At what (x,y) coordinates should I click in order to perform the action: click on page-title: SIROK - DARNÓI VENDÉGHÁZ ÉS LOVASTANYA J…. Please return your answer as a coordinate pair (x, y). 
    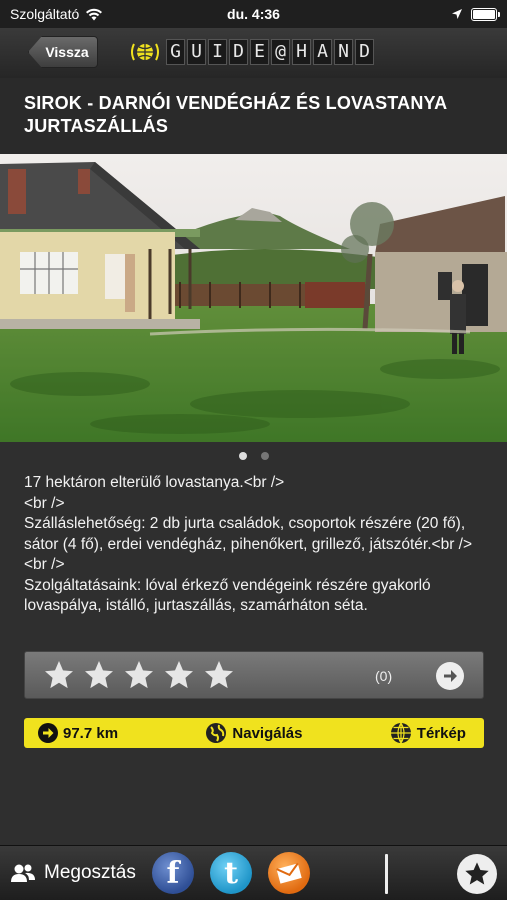
    Looking at the image, I should click on (235, 114).